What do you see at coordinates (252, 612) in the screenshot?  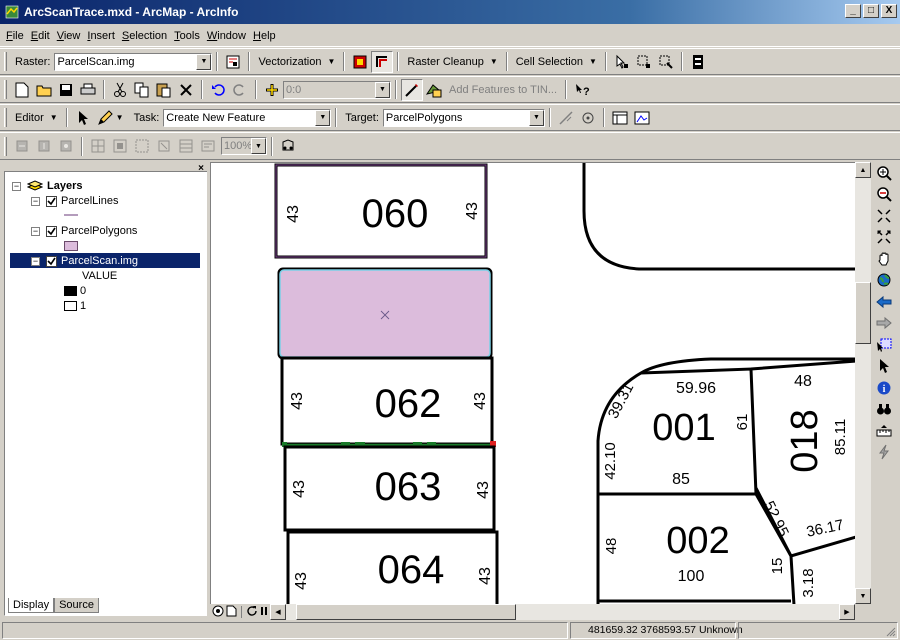 I see `refresh-icon` at bounding box center [252, 612].